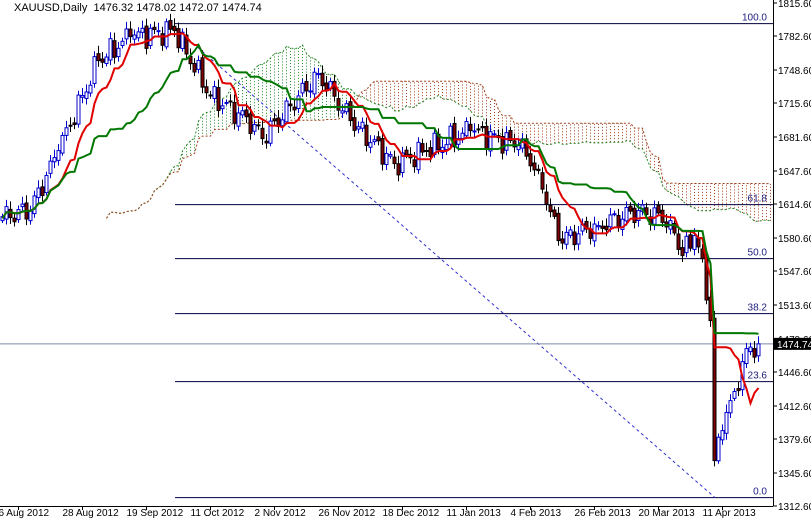 The height and width of the screenshot is (518, 811). Describe the element at coordinates (794, 71) in the screenshot. I see `y-tick-label: 1748.60` at that location.